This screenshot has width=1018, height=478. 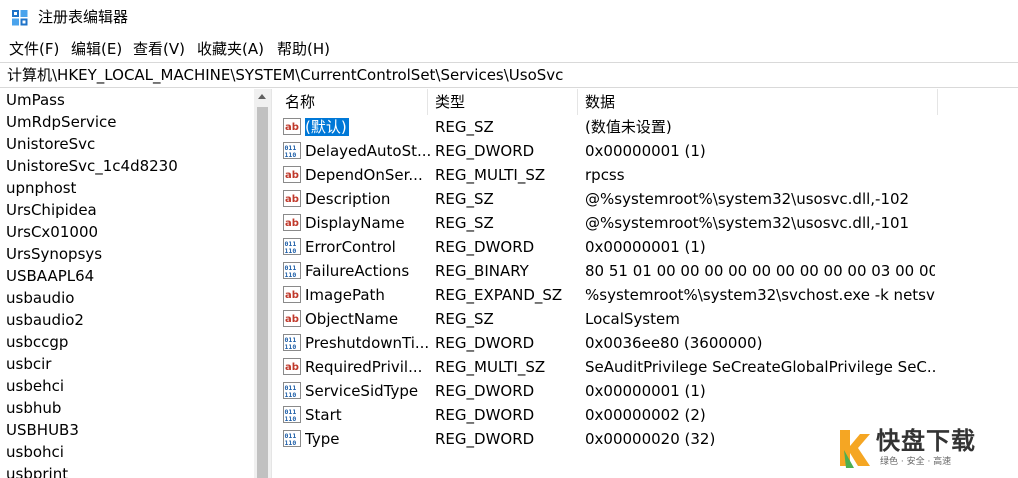 What do you see at coordinates (35, 386) in the screenshot?
I see `tree-item: usbehci` at bounding box center [35, 386].